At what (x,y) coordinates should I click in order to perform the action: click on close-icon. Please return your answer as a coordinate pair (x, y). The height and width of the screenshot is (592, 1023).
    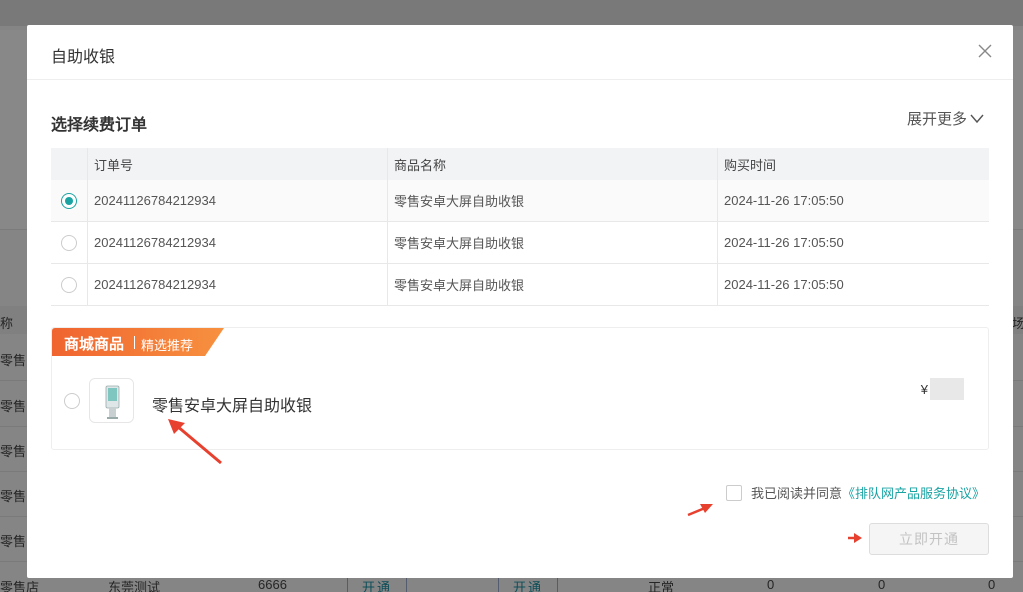
    Looking at the image, I should click on (985, 51).